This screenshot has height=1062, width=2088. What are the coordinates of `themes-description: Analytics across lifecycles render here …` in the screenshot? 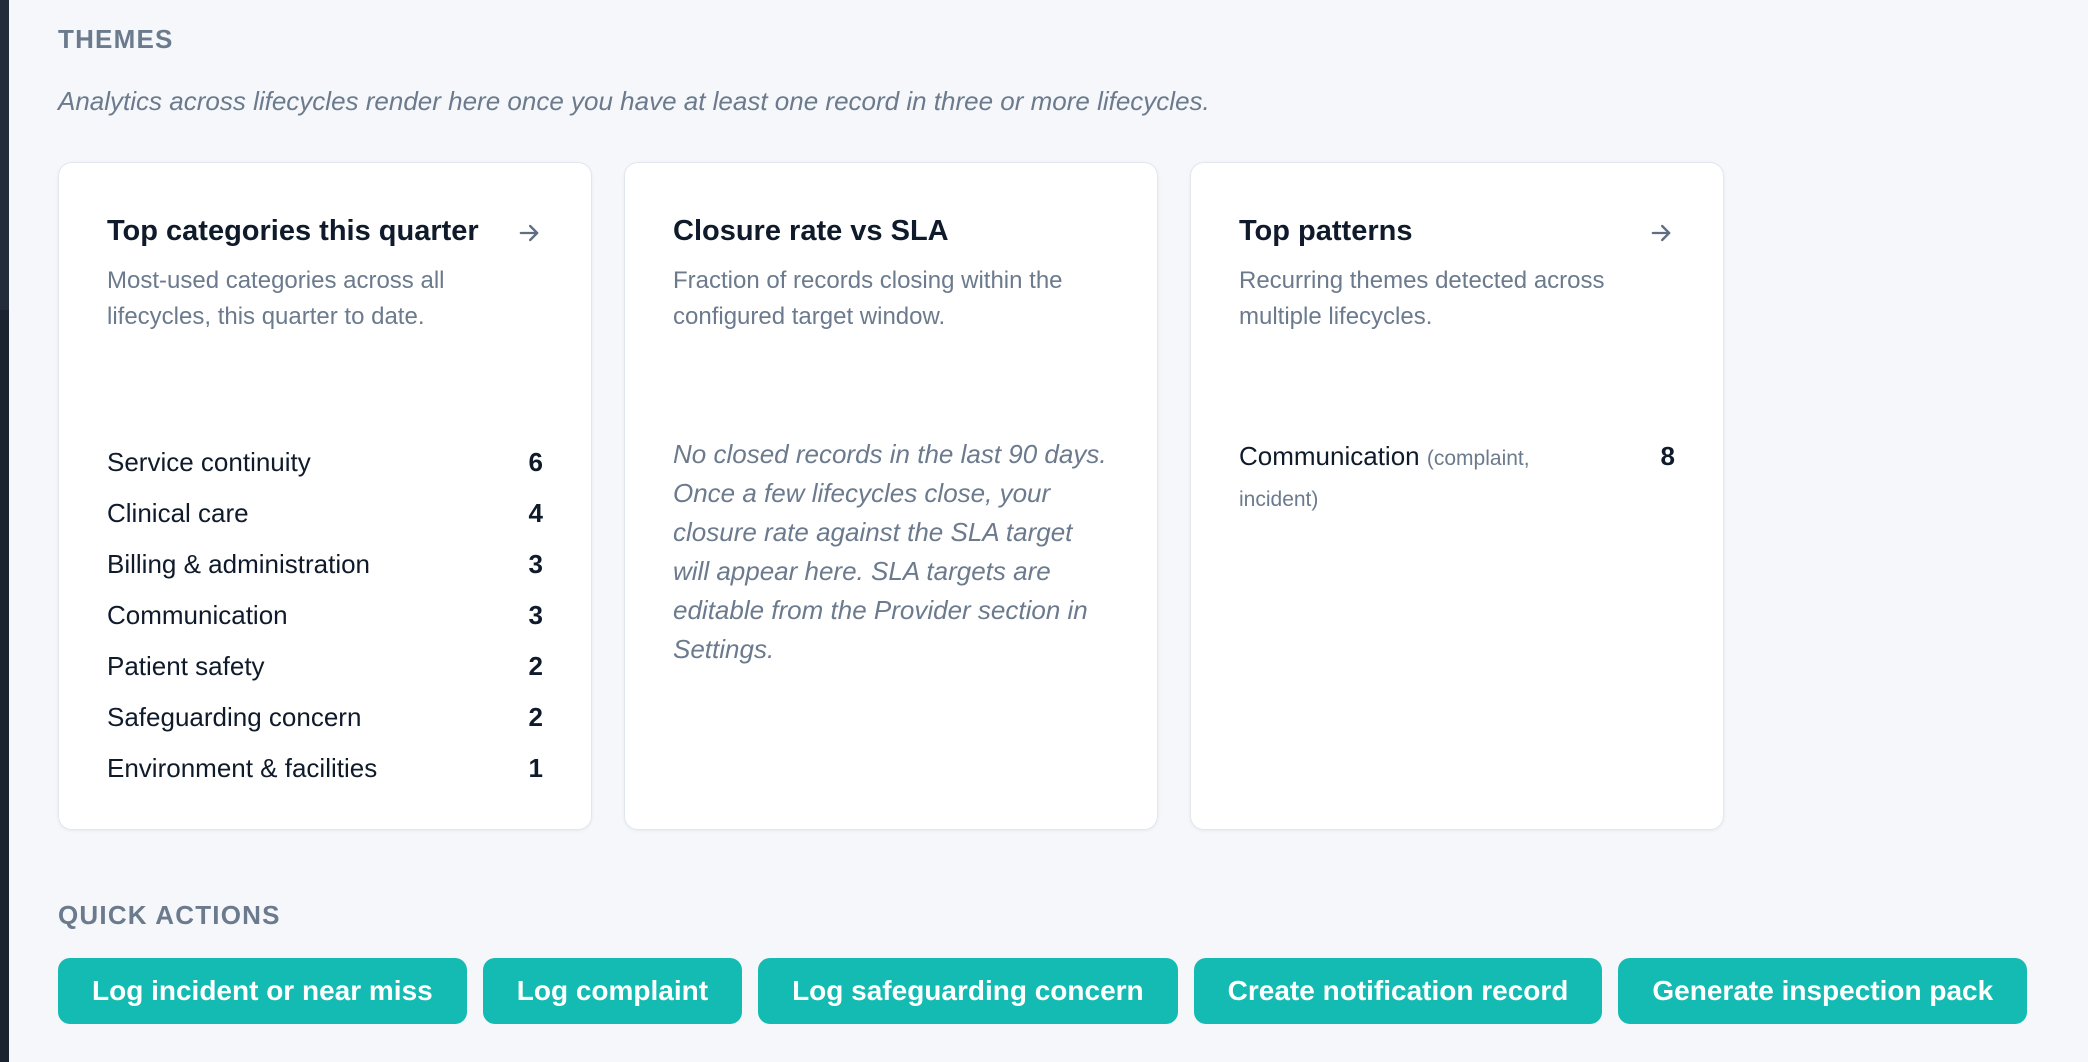 It's located at (634, 101).